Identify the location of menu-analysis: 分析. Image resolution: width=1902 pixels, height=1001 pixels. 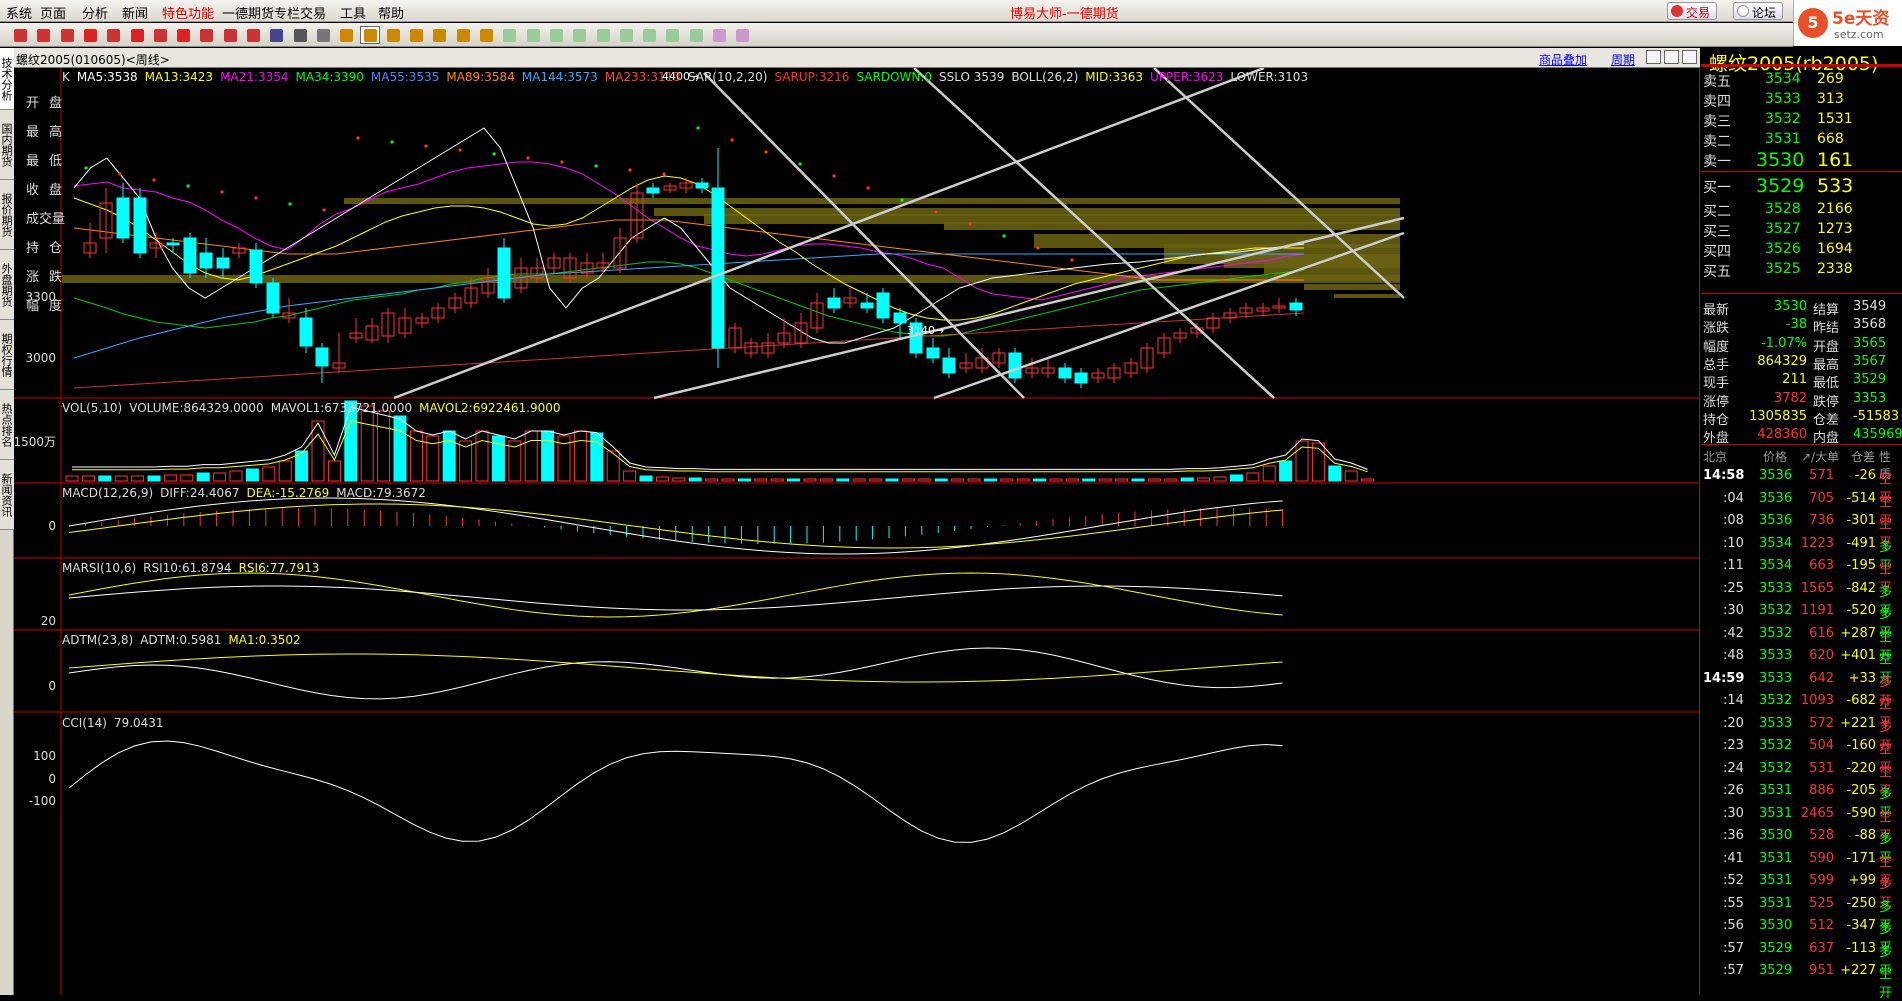
(95, 12).